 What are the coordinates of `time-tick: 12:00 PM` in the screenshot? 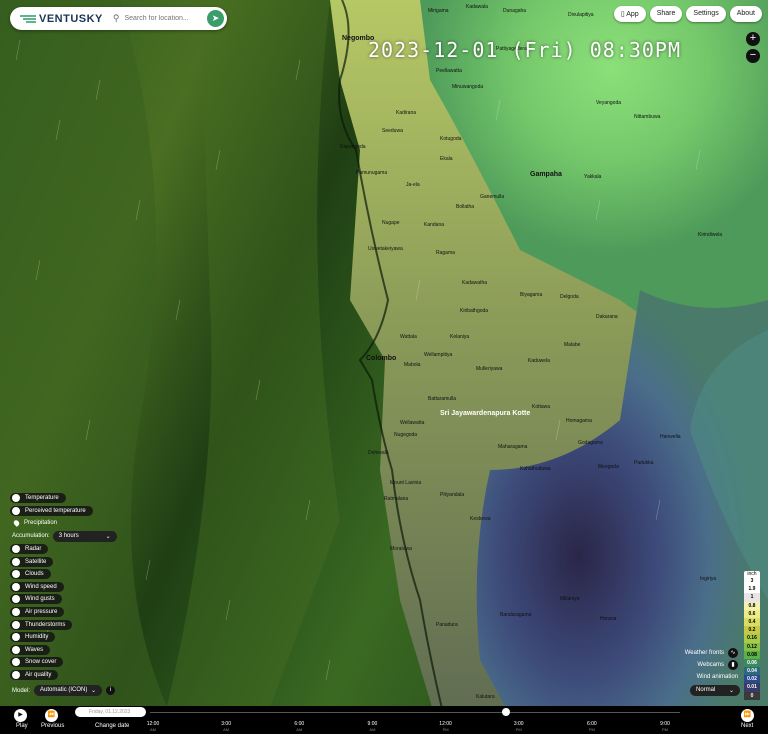 It's located at (446, 727).